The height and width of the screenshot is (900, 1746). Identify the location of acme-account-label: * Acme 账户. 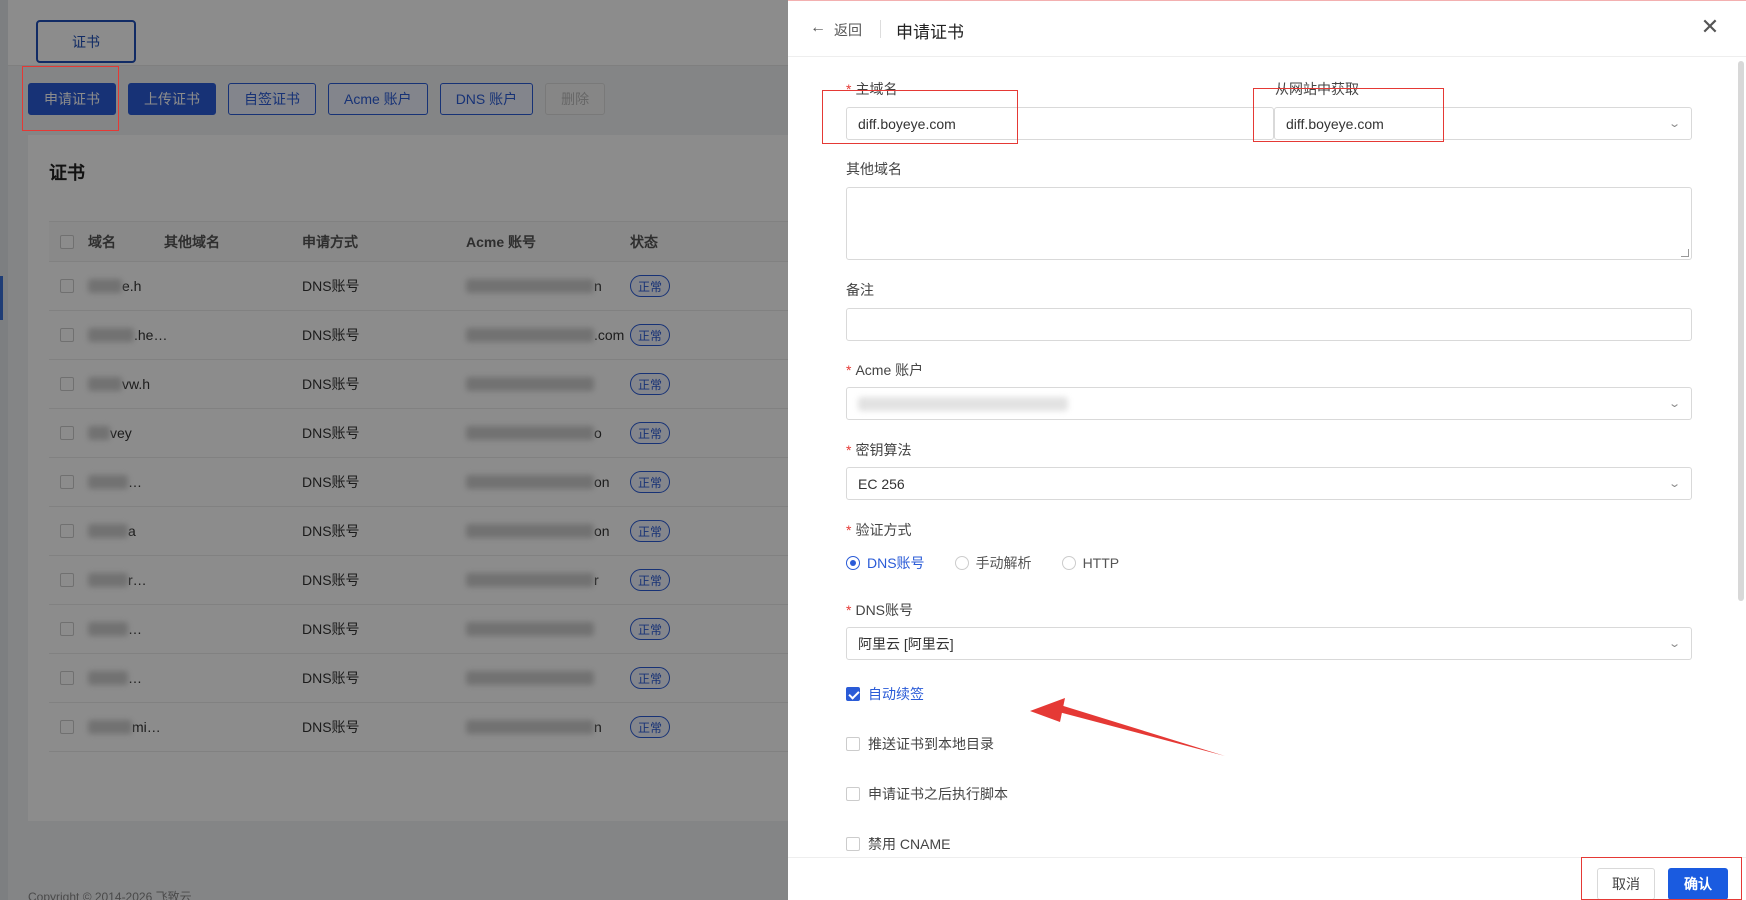
(885, 370).